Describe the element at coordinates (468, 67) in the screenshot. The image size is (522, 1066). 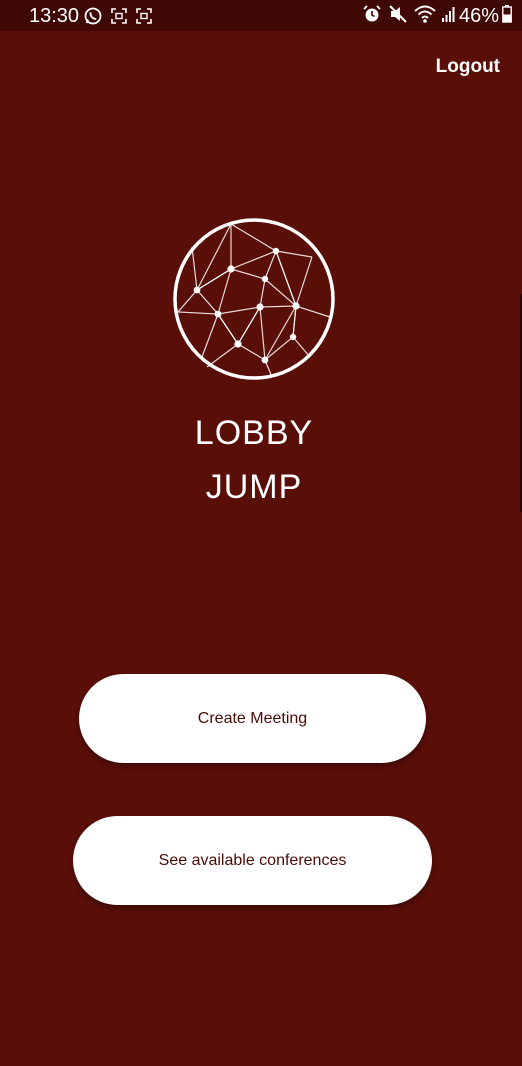
I see `logout-button: Logout` at that location.